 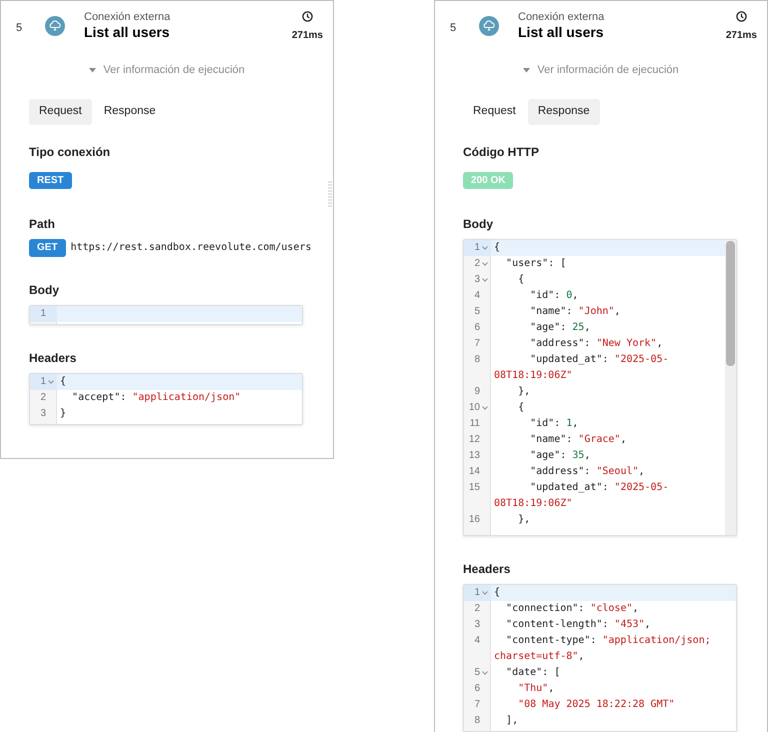 What do you see at coordinates (578, 625) in the screenshot?
I see `code-line: "content-length": "453",` at bounding box center [578, 625].